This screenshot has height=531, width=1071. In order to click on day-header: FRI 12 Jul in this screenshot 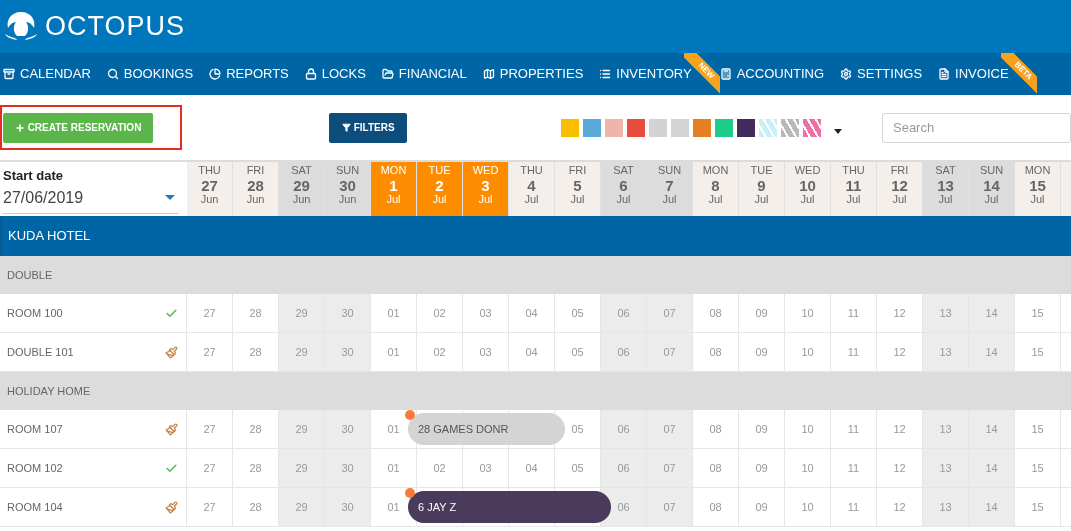, I will do `click(900, 189)`.